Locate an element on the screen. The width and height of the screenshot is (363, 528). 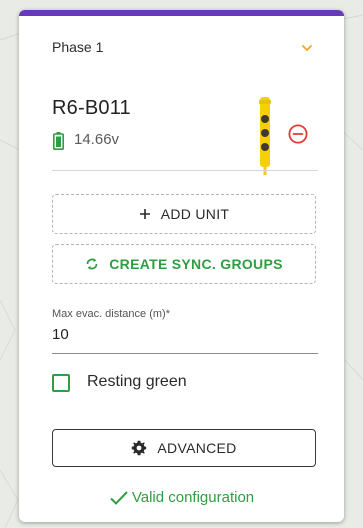
unit-divider is located at coordinates (185, 170).